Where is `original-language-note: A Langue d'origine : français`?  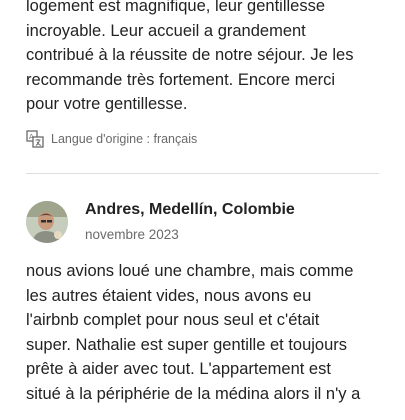 original-language-note: A Langue d'origine : français is located at coordinates (111, 139).